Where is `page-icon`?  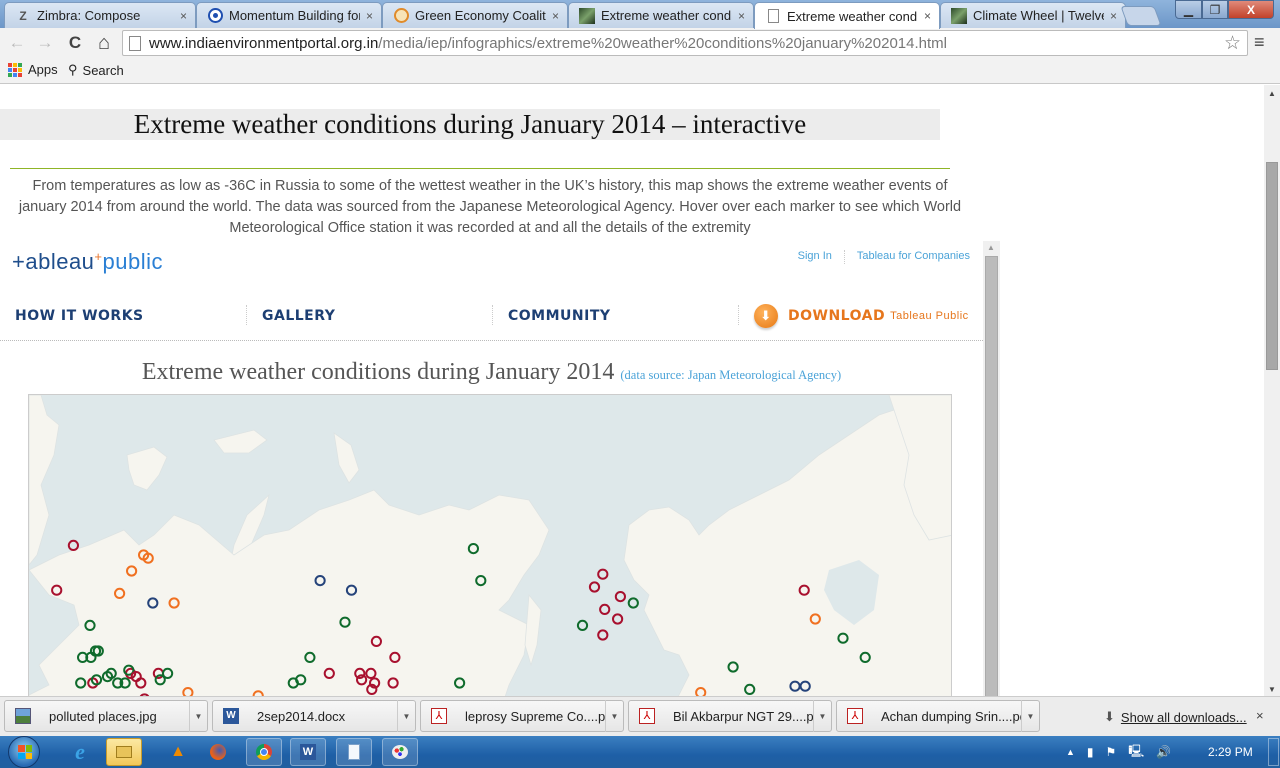 page-icon is located at coordinates (135, 43).